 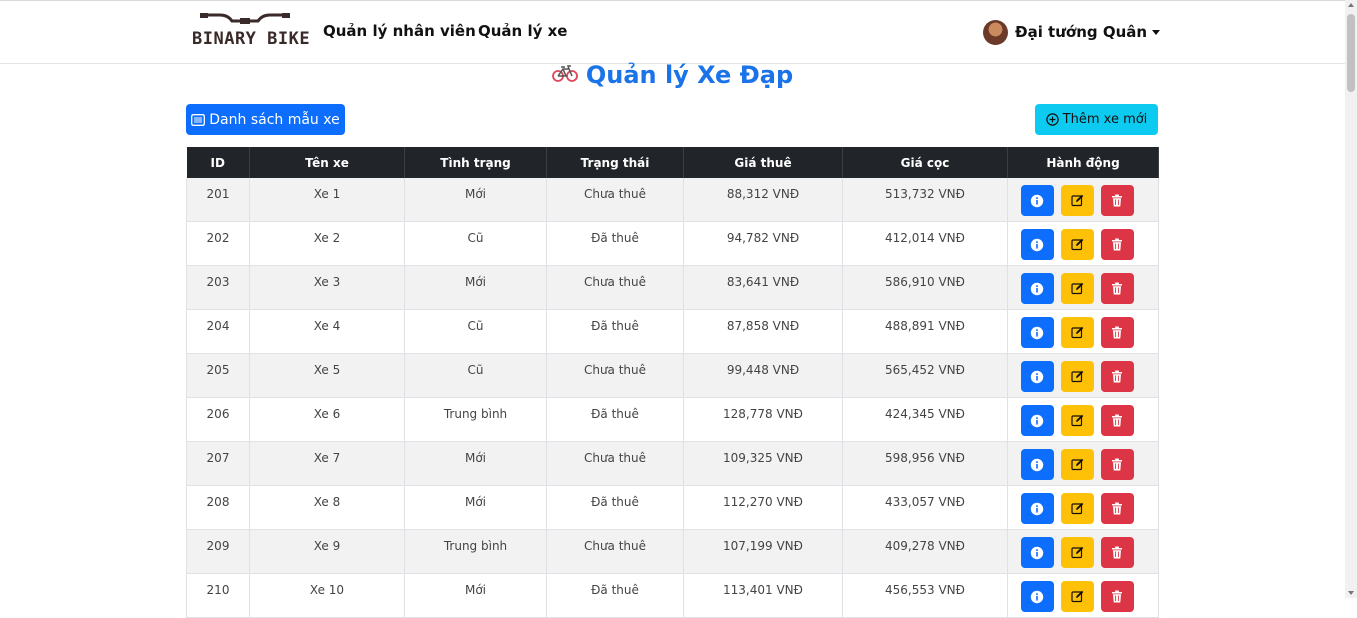 I want to click on cell-name-text: Xe 3, so click(x=327, y=282).